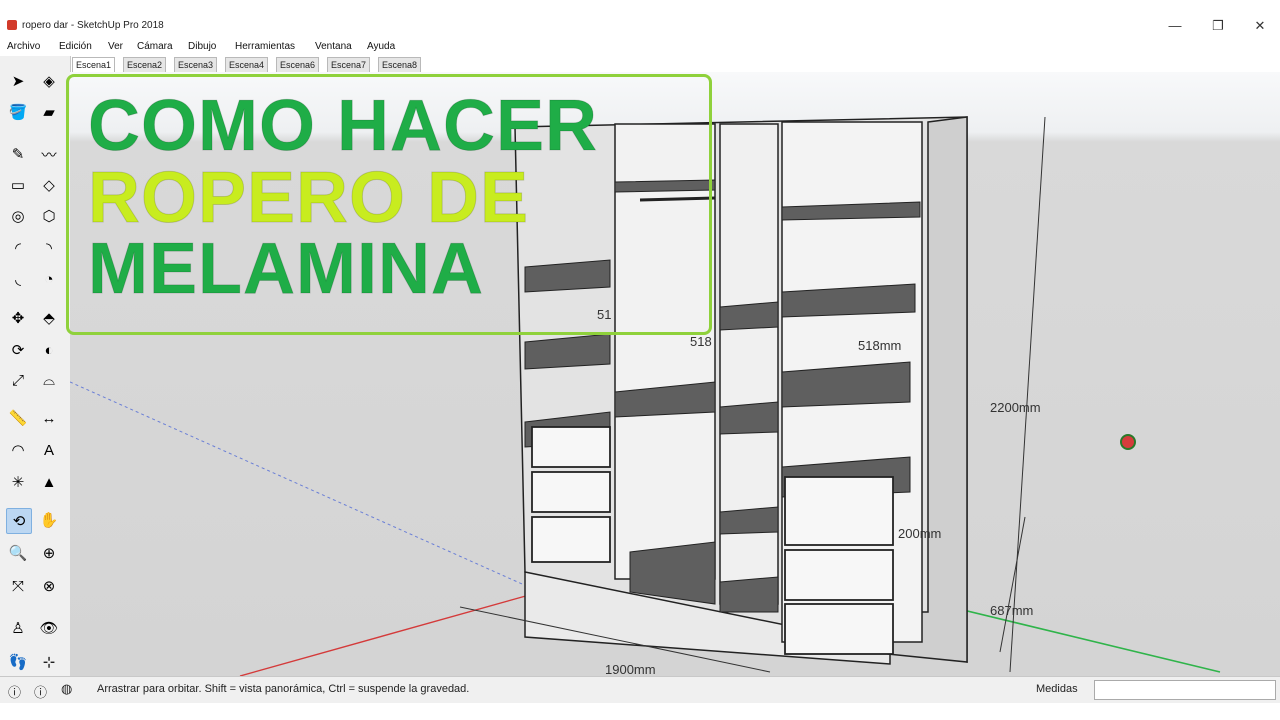 The image size is (1280, 720). What do you see at coordinates (49, 586) in the screenshot?
I see `previous-view-tool-icon: ⊗` at bounding box center [49, 586].